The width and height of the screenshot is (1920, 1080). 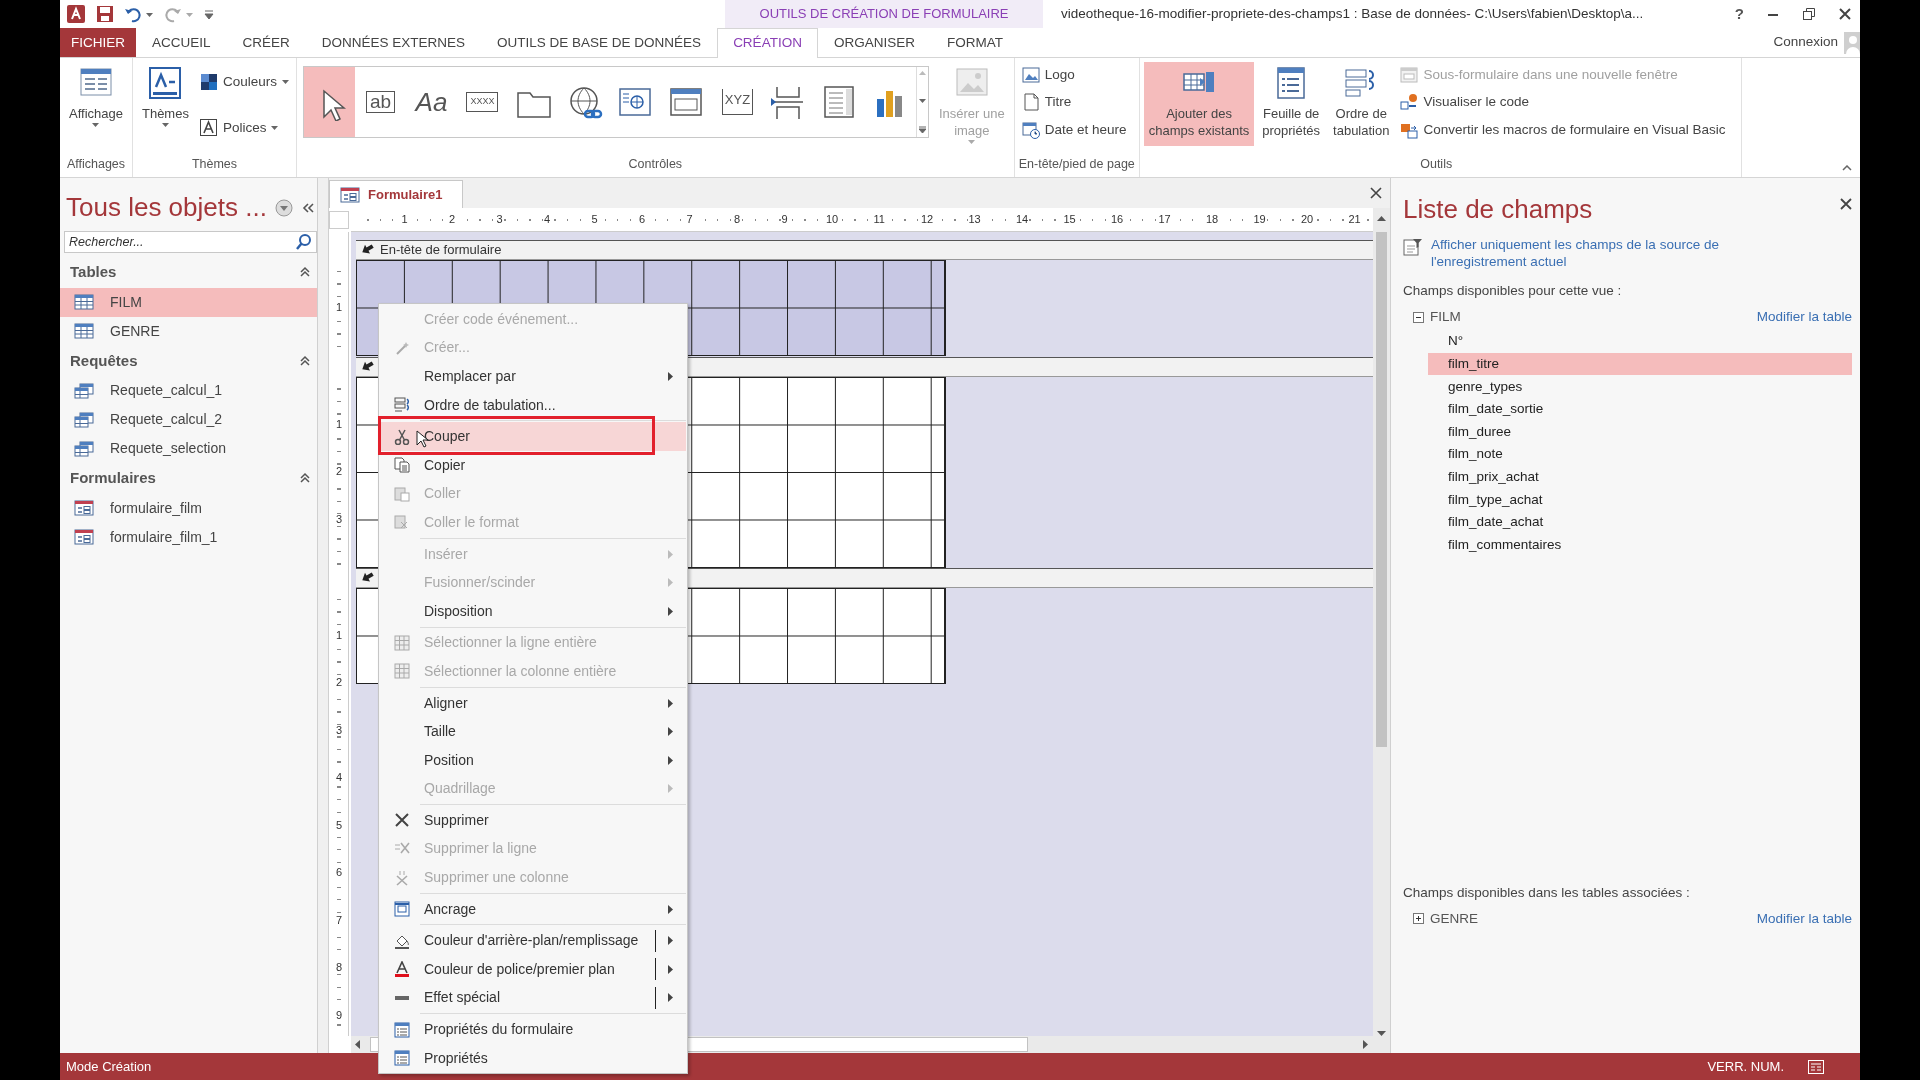 I want to click on scroll-down-icon, so click(x=922, y=100).